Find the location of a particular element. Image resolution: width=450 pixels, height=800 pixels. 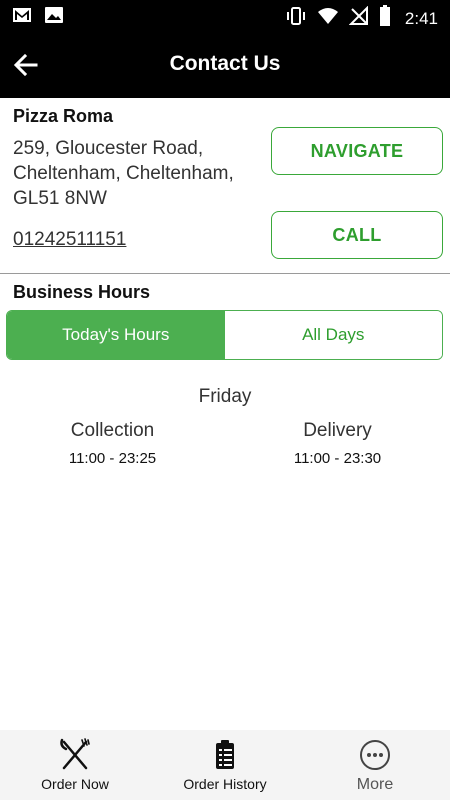

hours-segmented-control: Today's Hours All Days is located at coordinates (224, 335).